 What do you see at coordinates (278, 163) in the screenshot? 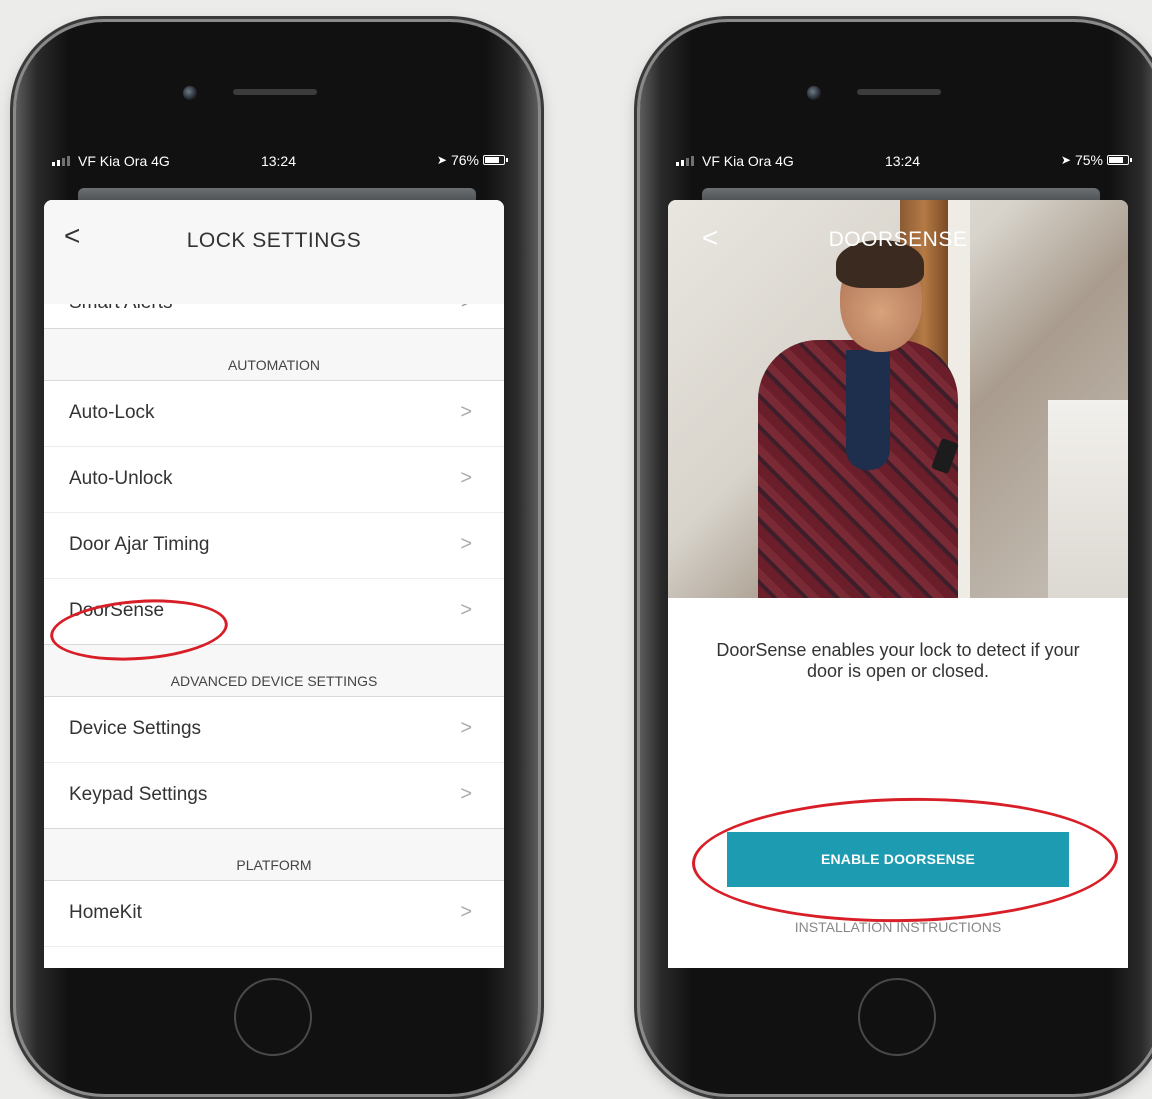
I see `status-bar: VF Kia Ora 4G 13:24 ➤ 76%` at bounding box center [278, 163].